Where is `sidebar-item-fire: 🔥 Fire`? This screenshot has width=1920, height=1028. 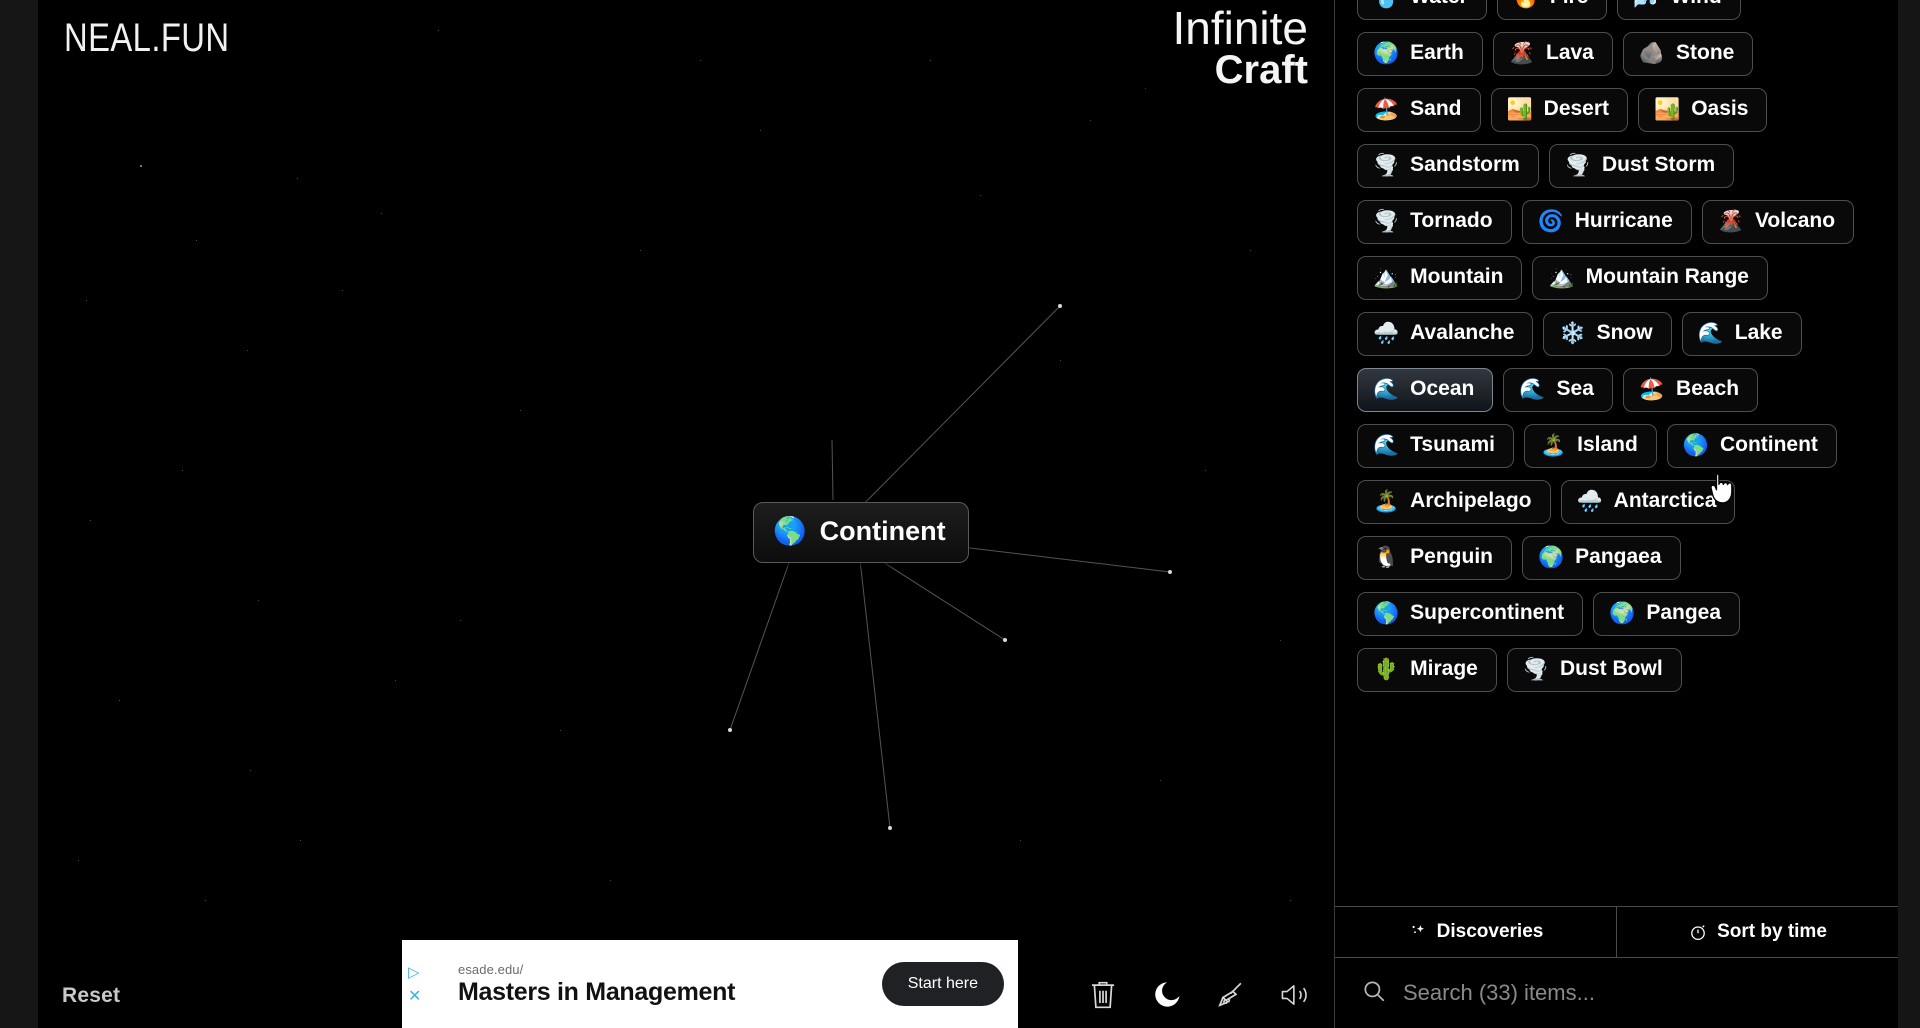
sidebar-item-fire: 🔥 Fire is located at coordinates (1552, 10).